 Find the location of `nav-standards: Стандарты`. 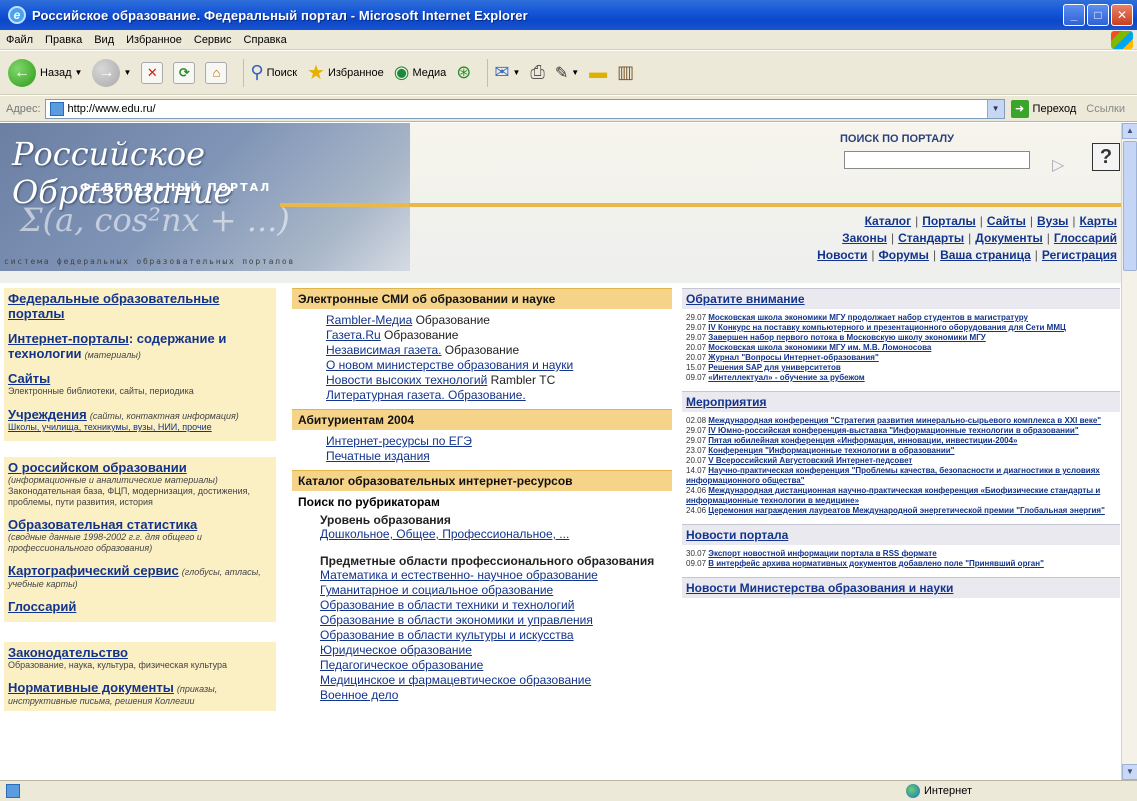

nav-standards: Стандарты is located at coordinates (931, 238).